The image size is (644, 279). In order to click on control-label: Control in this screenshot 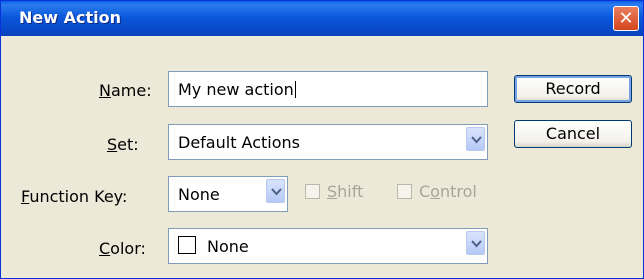, I will do `click(448, 191)`.